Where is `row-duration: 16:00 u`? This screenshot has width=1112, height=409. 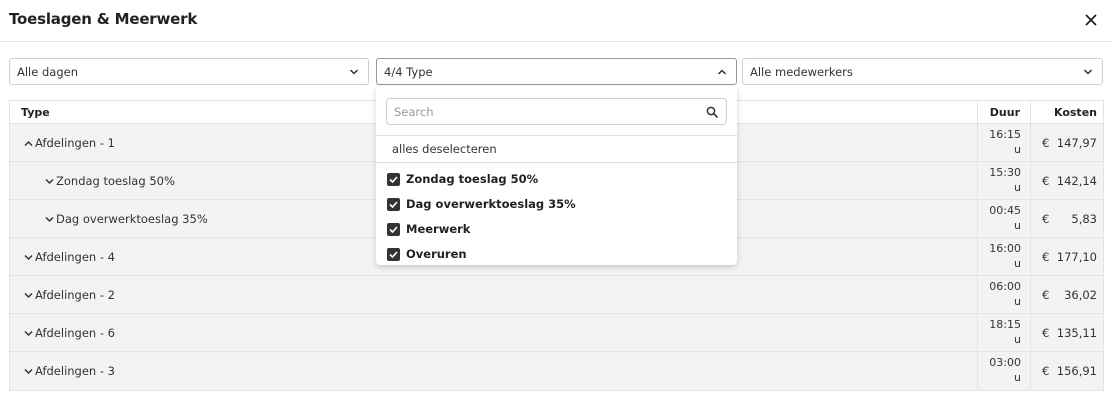
row-duration: 16:00 u is located at coordinates (1003, 256).